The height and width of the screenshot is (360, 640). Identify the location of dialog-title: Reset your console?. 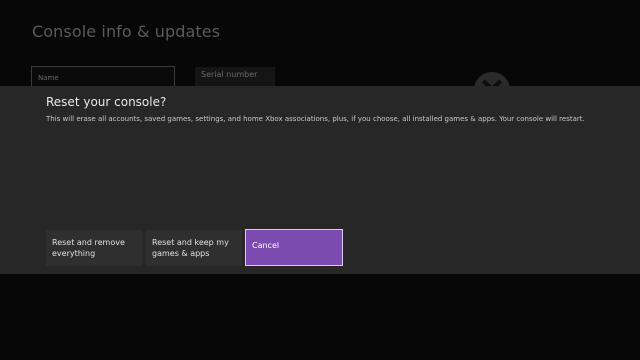
(106, 102).